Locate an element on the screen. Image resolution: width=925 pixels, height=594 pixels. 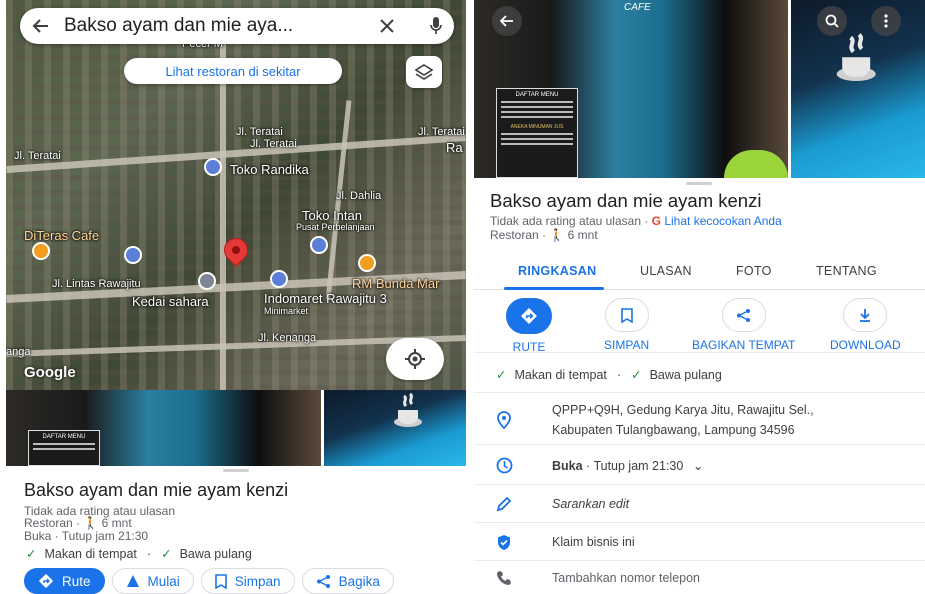
suggest-edit-row: Sarankan edit is located at coordinates (699, 503).